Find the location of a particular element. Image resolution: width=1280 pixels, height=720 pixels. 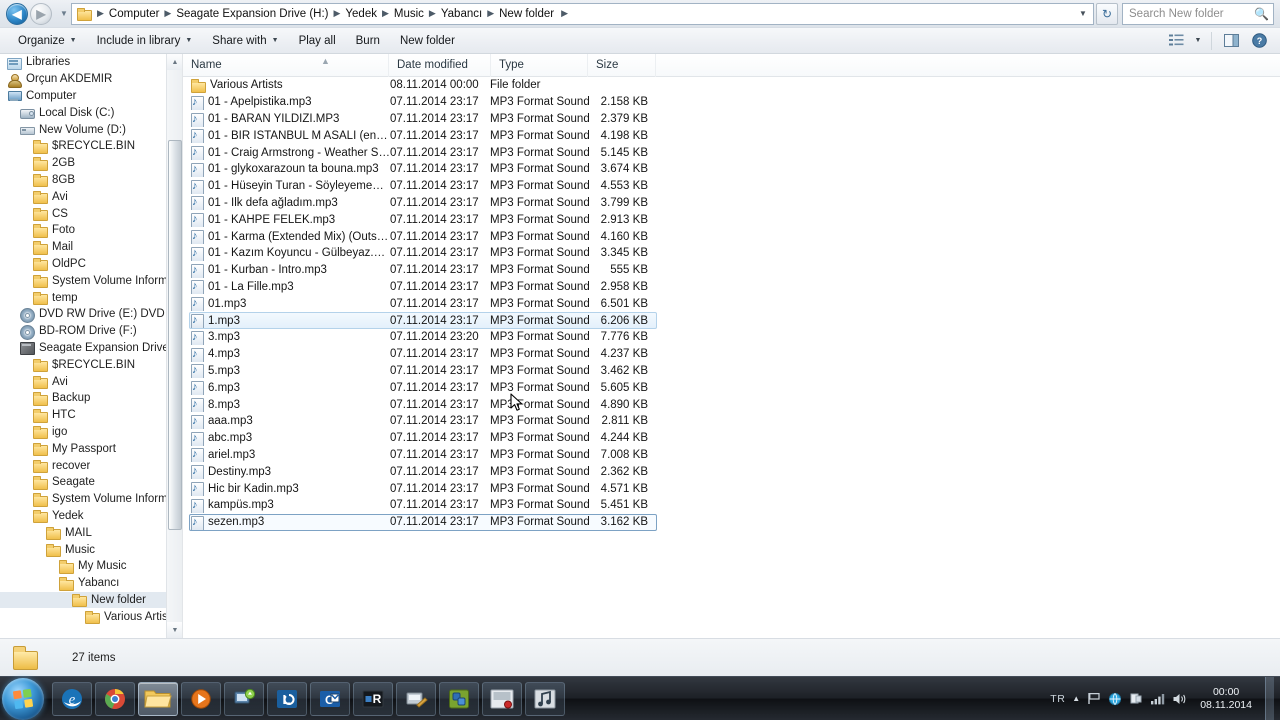

scroll-down-button: ▼ is located at coordinates (174, 630).